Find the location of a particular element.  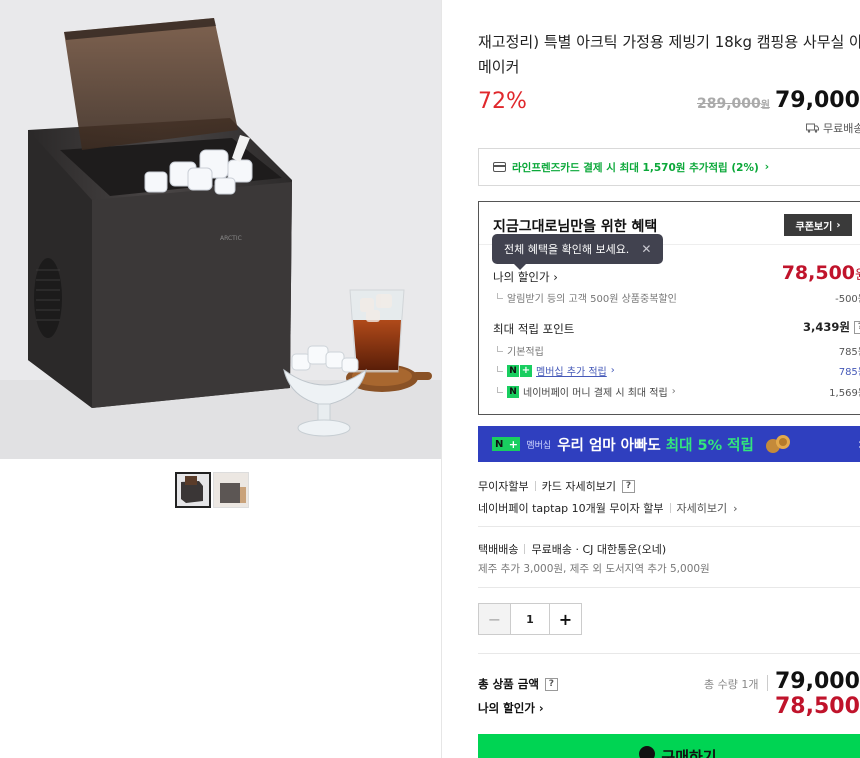

npay-point-value: 1,569원 is located at coordinates (844, 393).